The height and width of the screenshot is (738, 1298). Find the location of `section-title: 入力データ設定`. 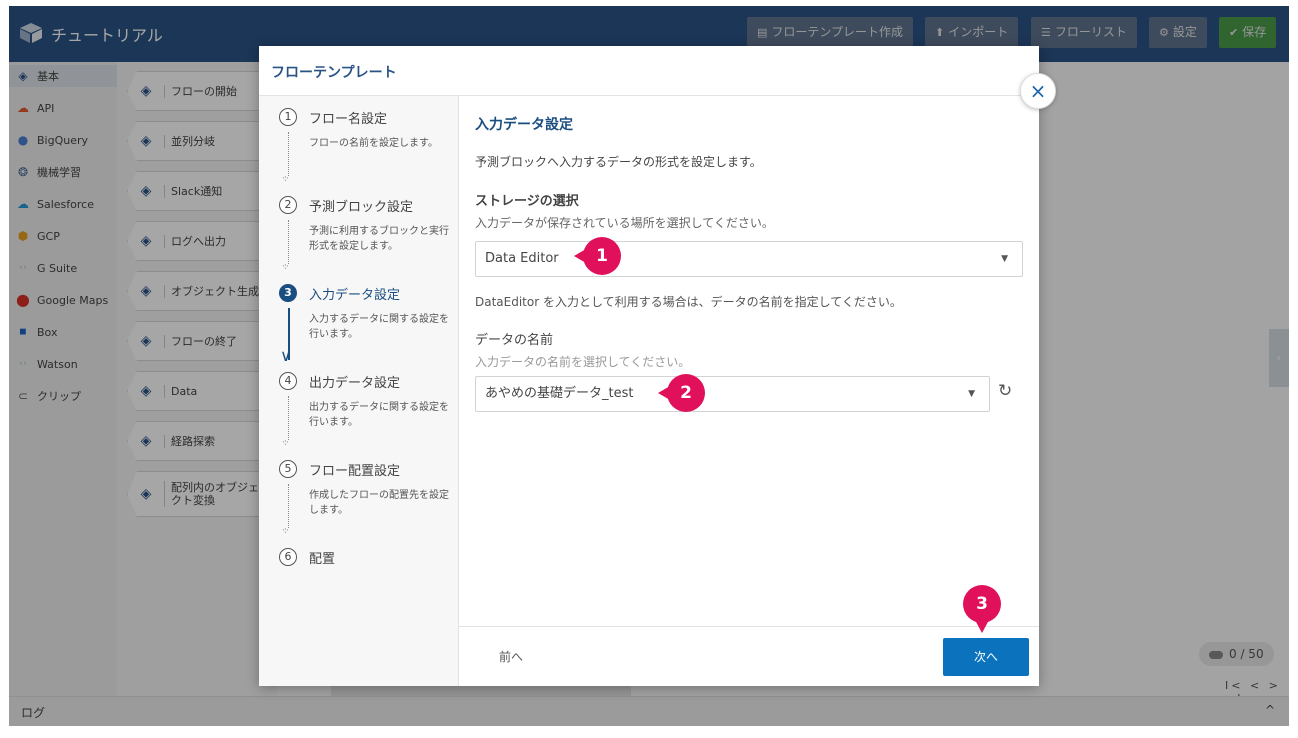

section-title: 入力データ設定 is located at coordinates (524, 125).